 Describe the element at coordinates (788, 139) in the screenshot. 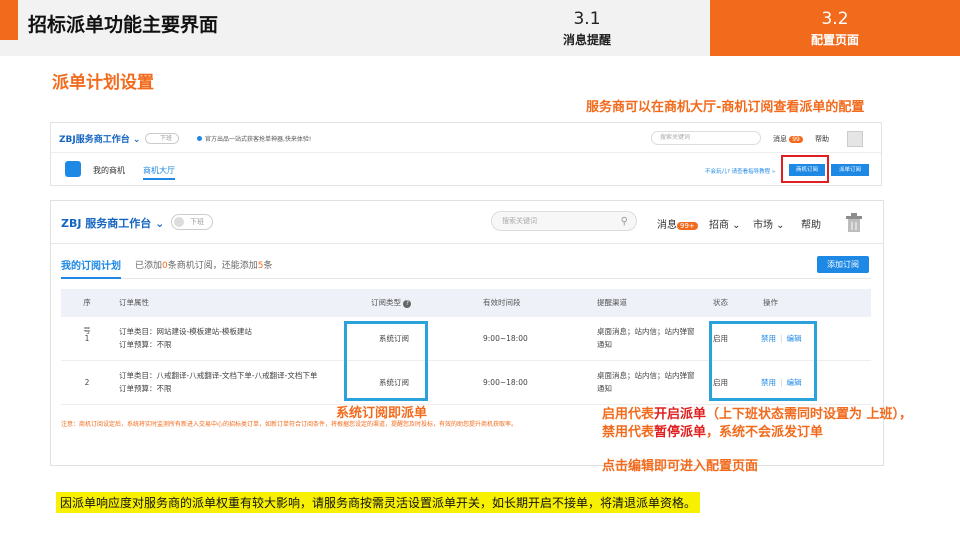

I see `mini-messages: 消息 99` at that location.